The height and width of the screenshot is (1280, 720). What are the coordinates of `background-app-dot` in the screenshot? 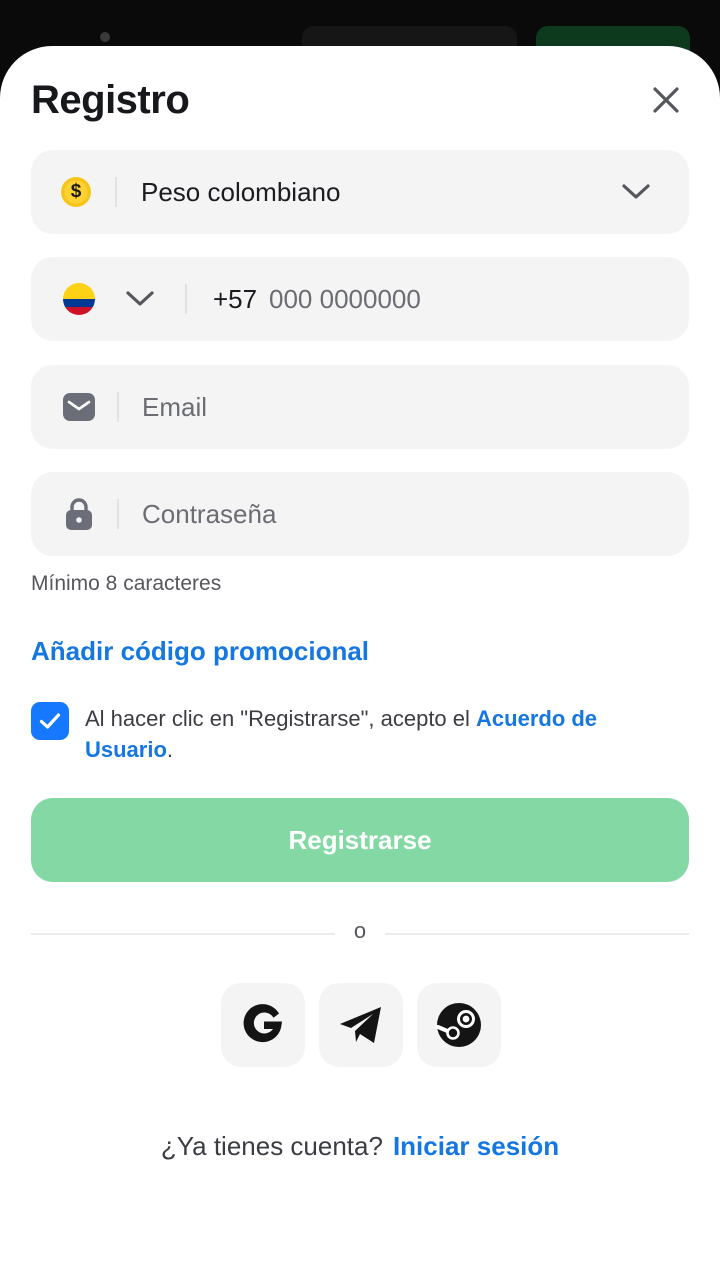 It's located at (105, 37).